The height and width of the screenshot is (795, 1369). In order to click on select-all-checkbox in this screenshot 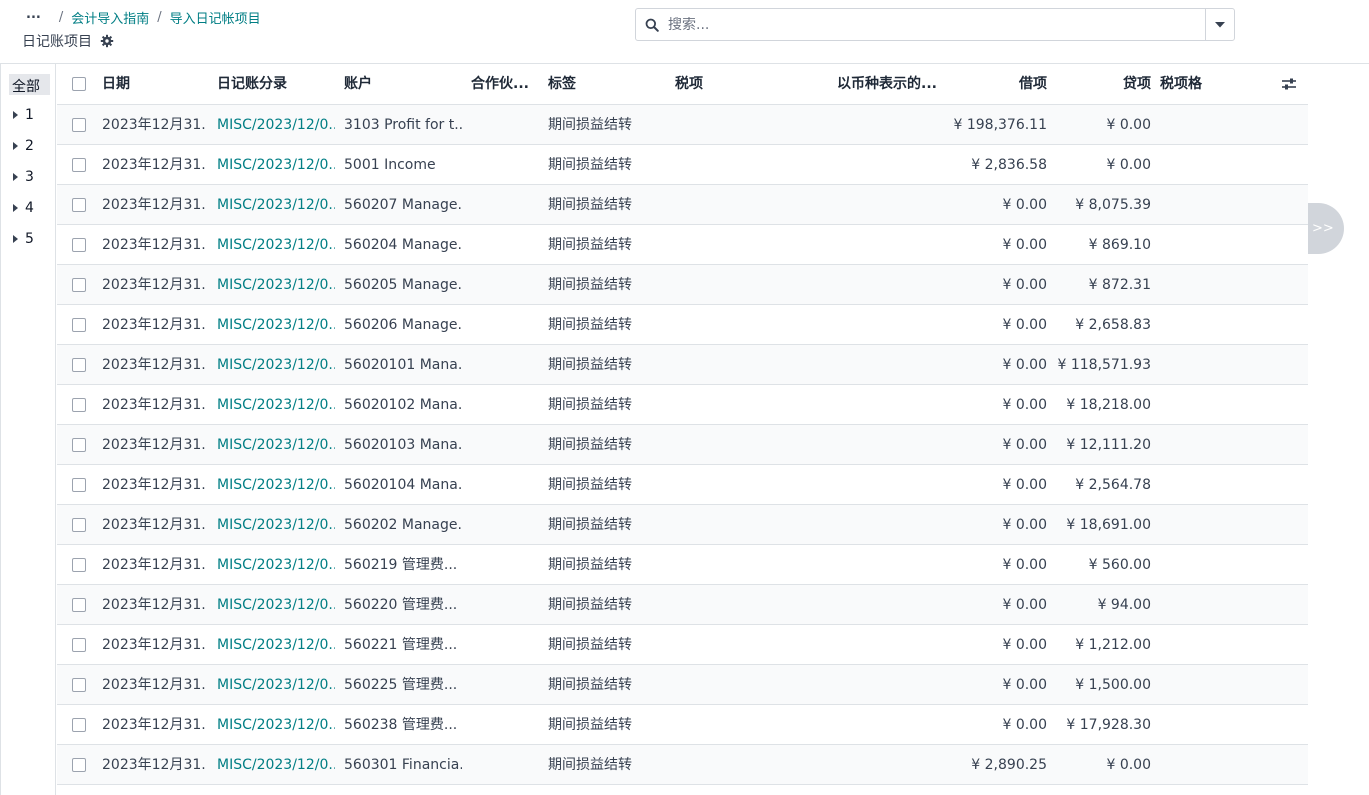, I will do `click(79, 84)`.